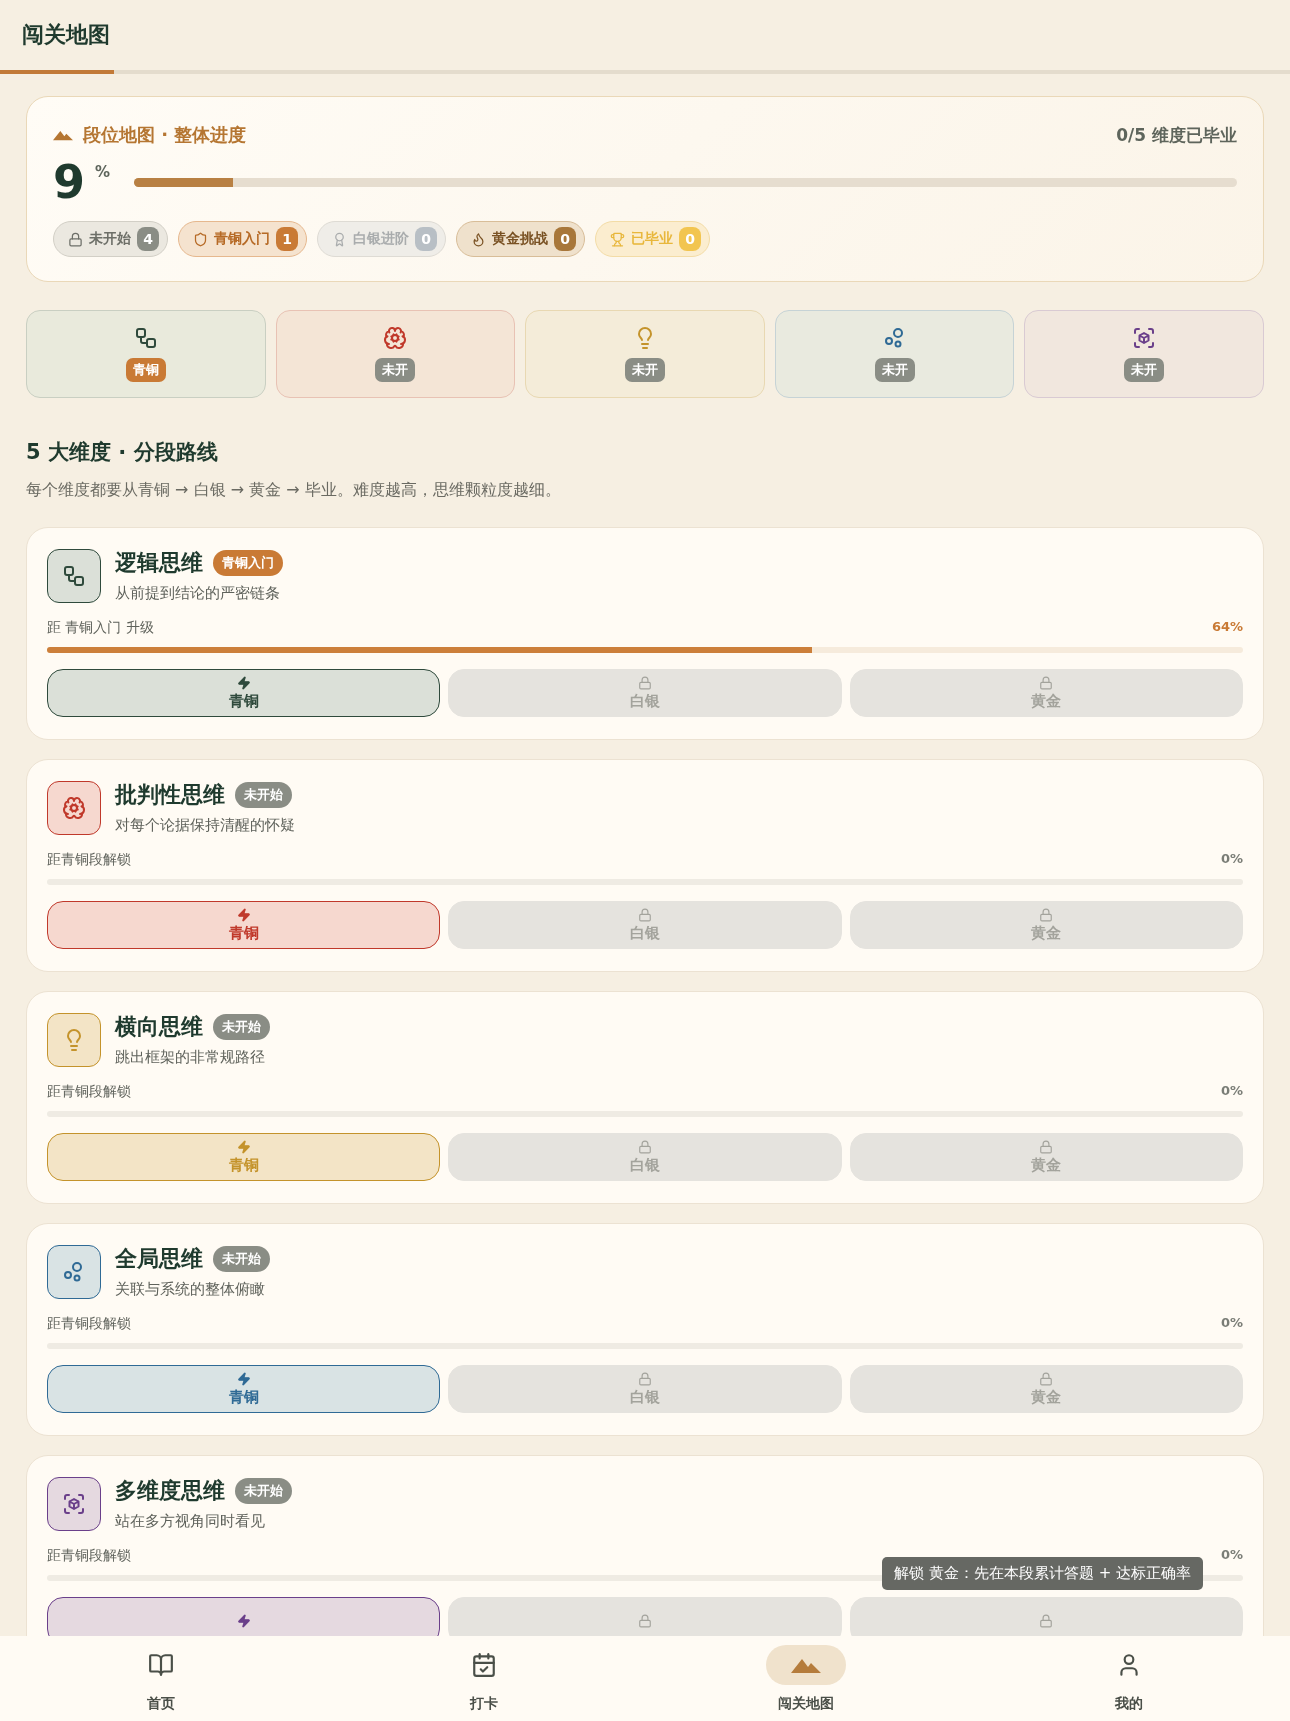 The width and height of the screenshot is (1290, 1721). What do you see at coordinates (190, 1057) in the screenshot?
I see `dimension-description: 跳出框架的非常规路径` at bounding box center [190, 1057].